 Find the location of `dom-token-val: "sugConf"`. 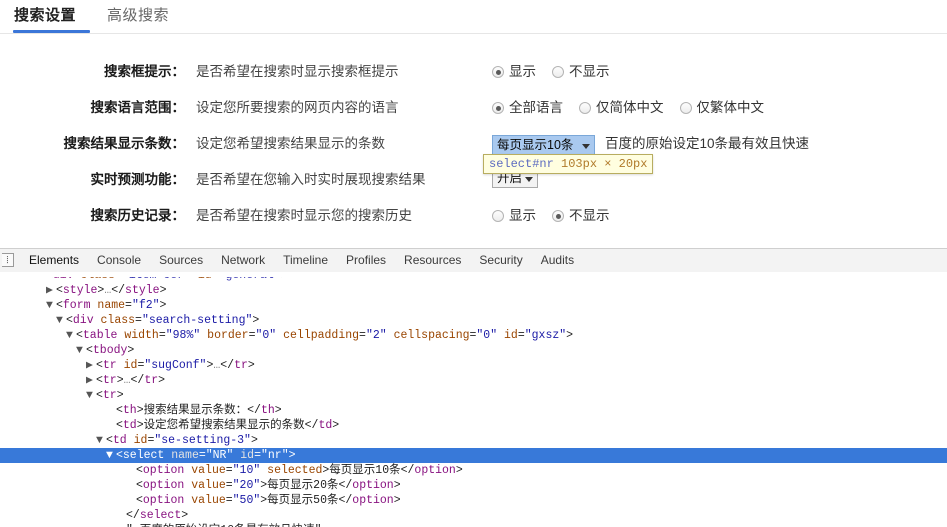

dom-token-val: "sugConf" is located at coordinates (175, 365).